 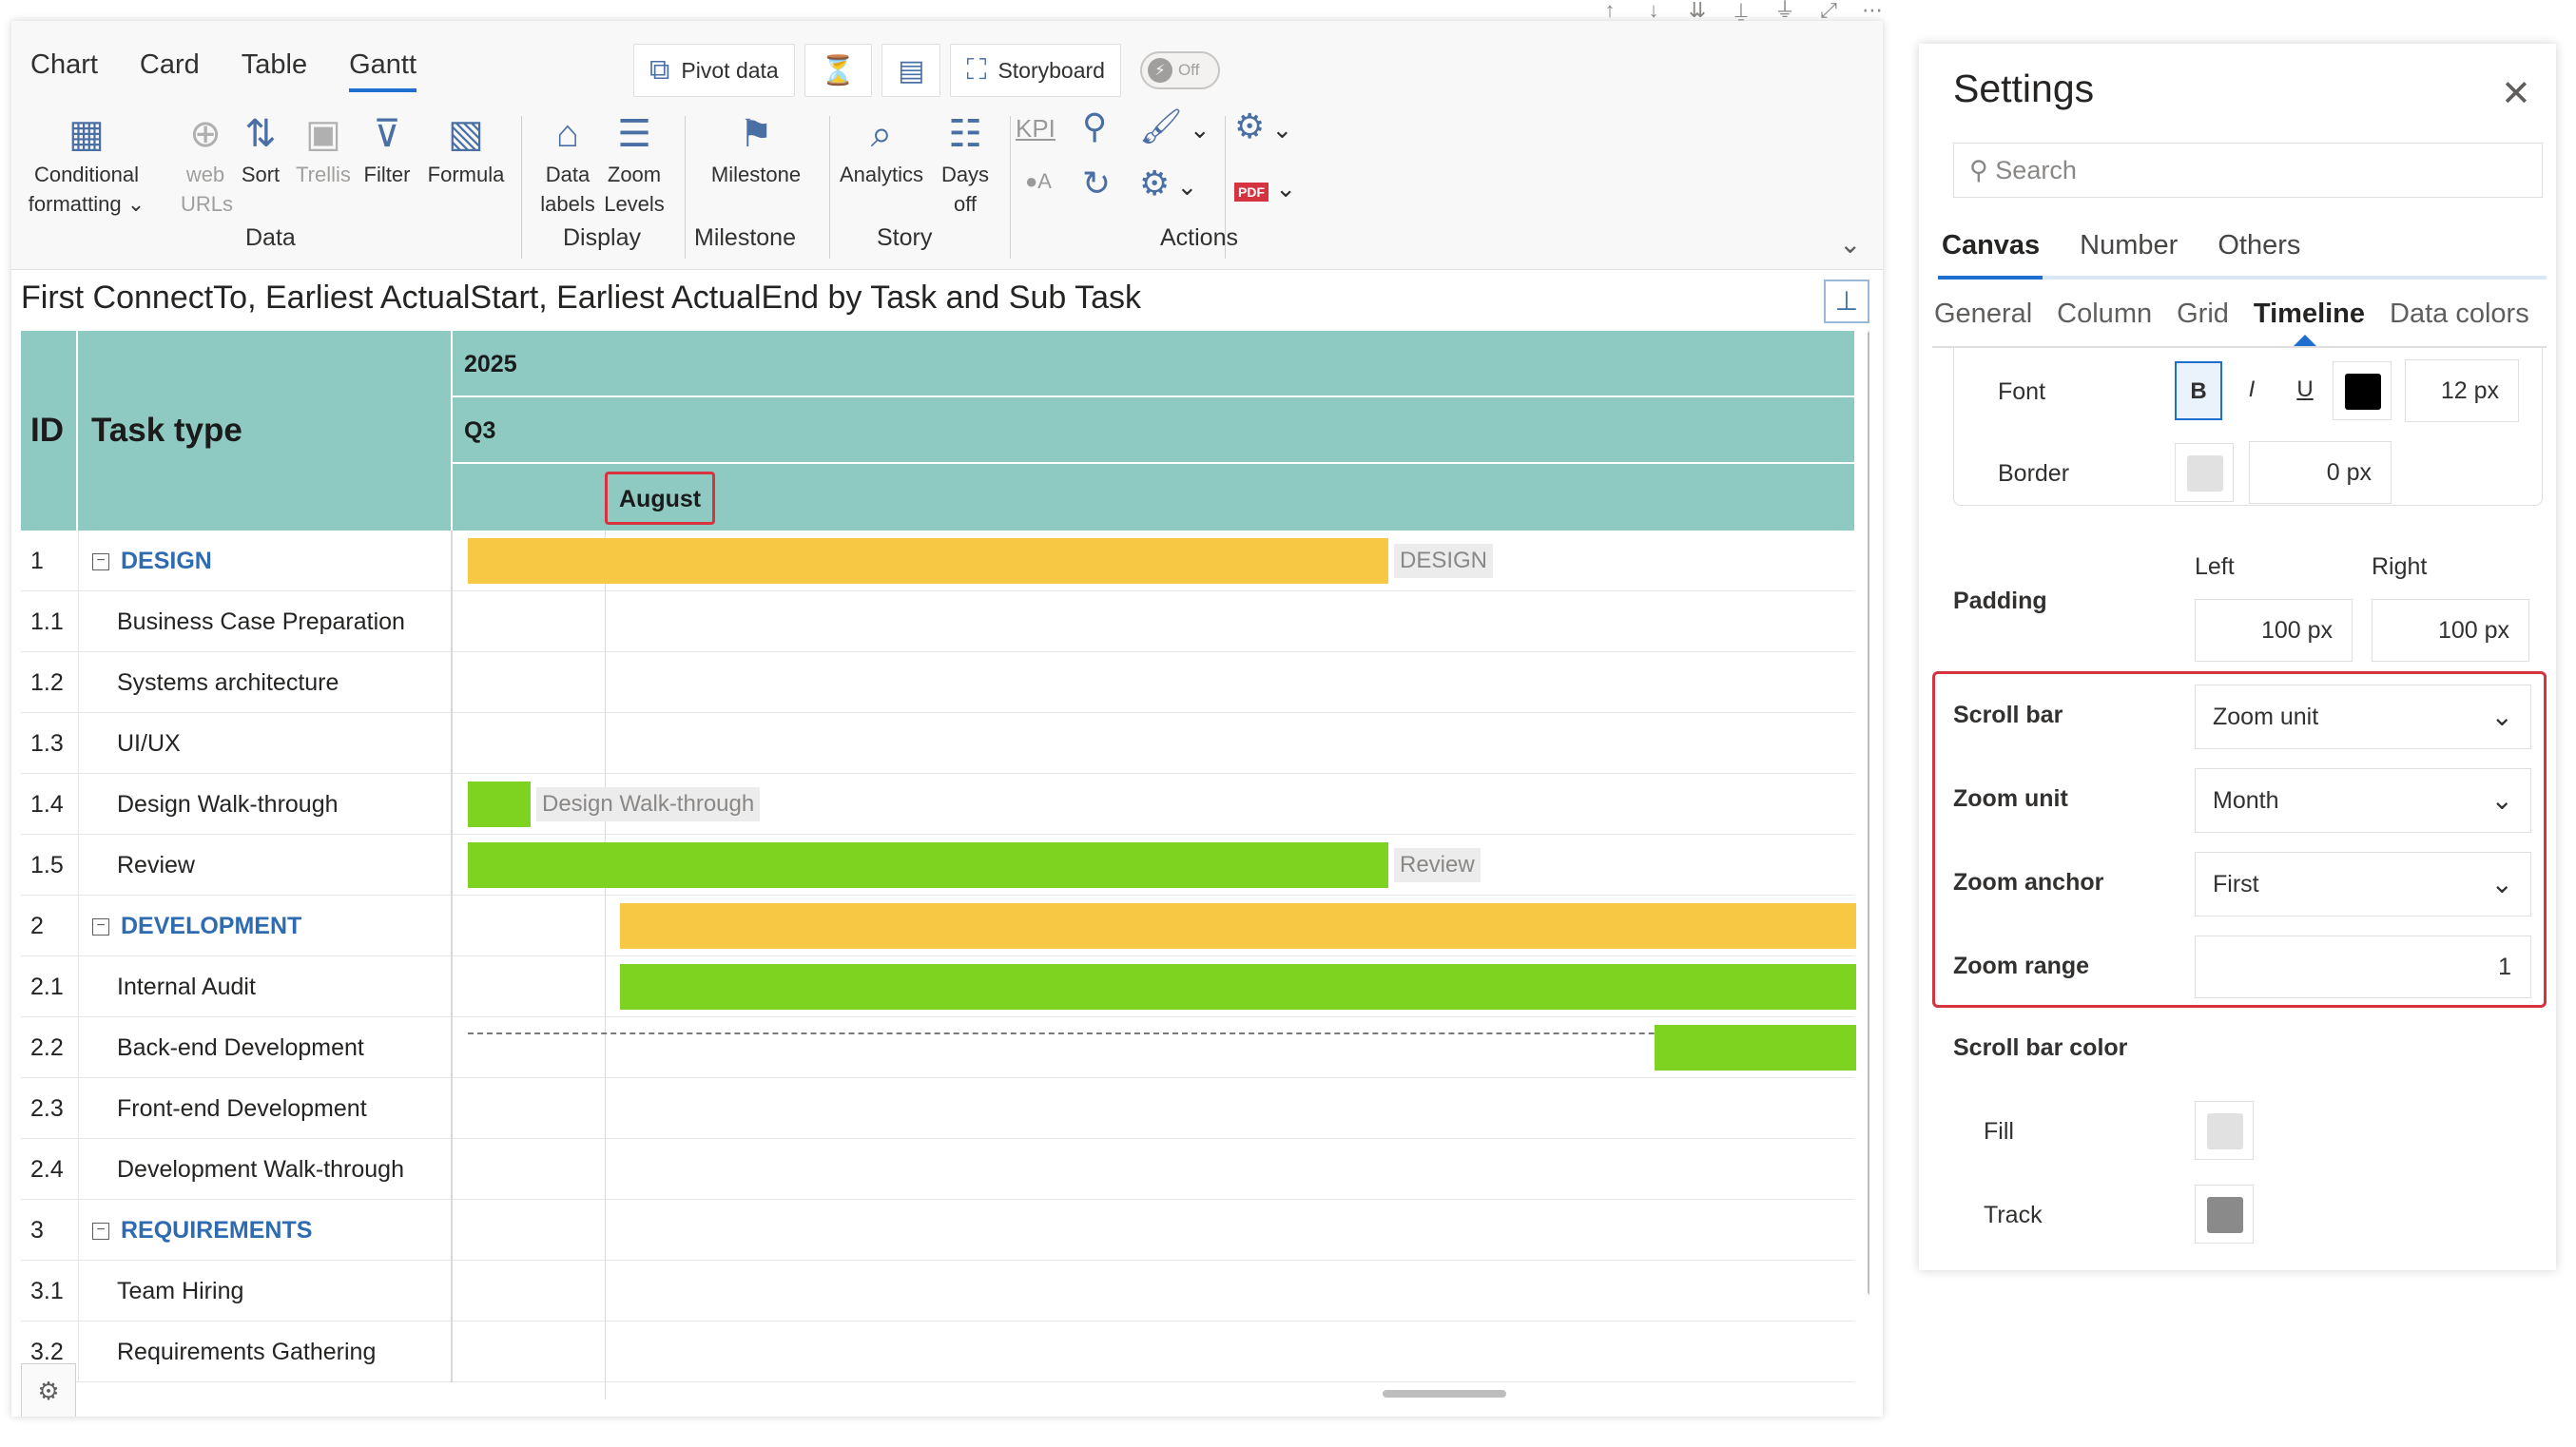 I want to click on tab-grid: Grid, so click(x=2203, y=314).